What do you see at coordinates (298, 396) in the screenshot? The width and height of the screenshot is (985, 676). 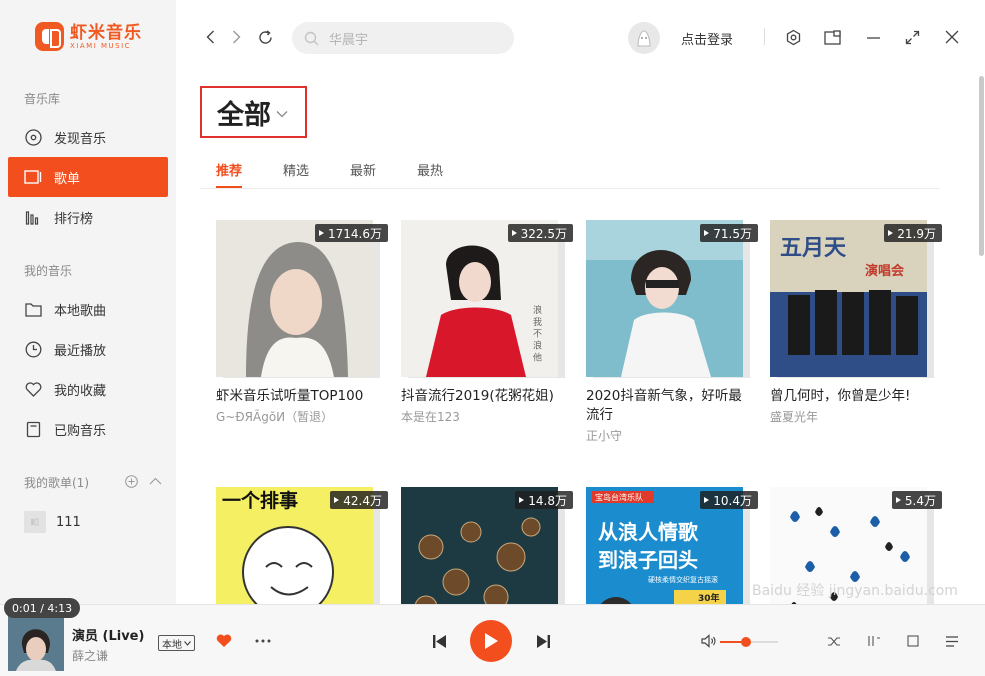 I see `playlist-title: 虾米音乐试听量TOP100` at bounding box center [298, 396].